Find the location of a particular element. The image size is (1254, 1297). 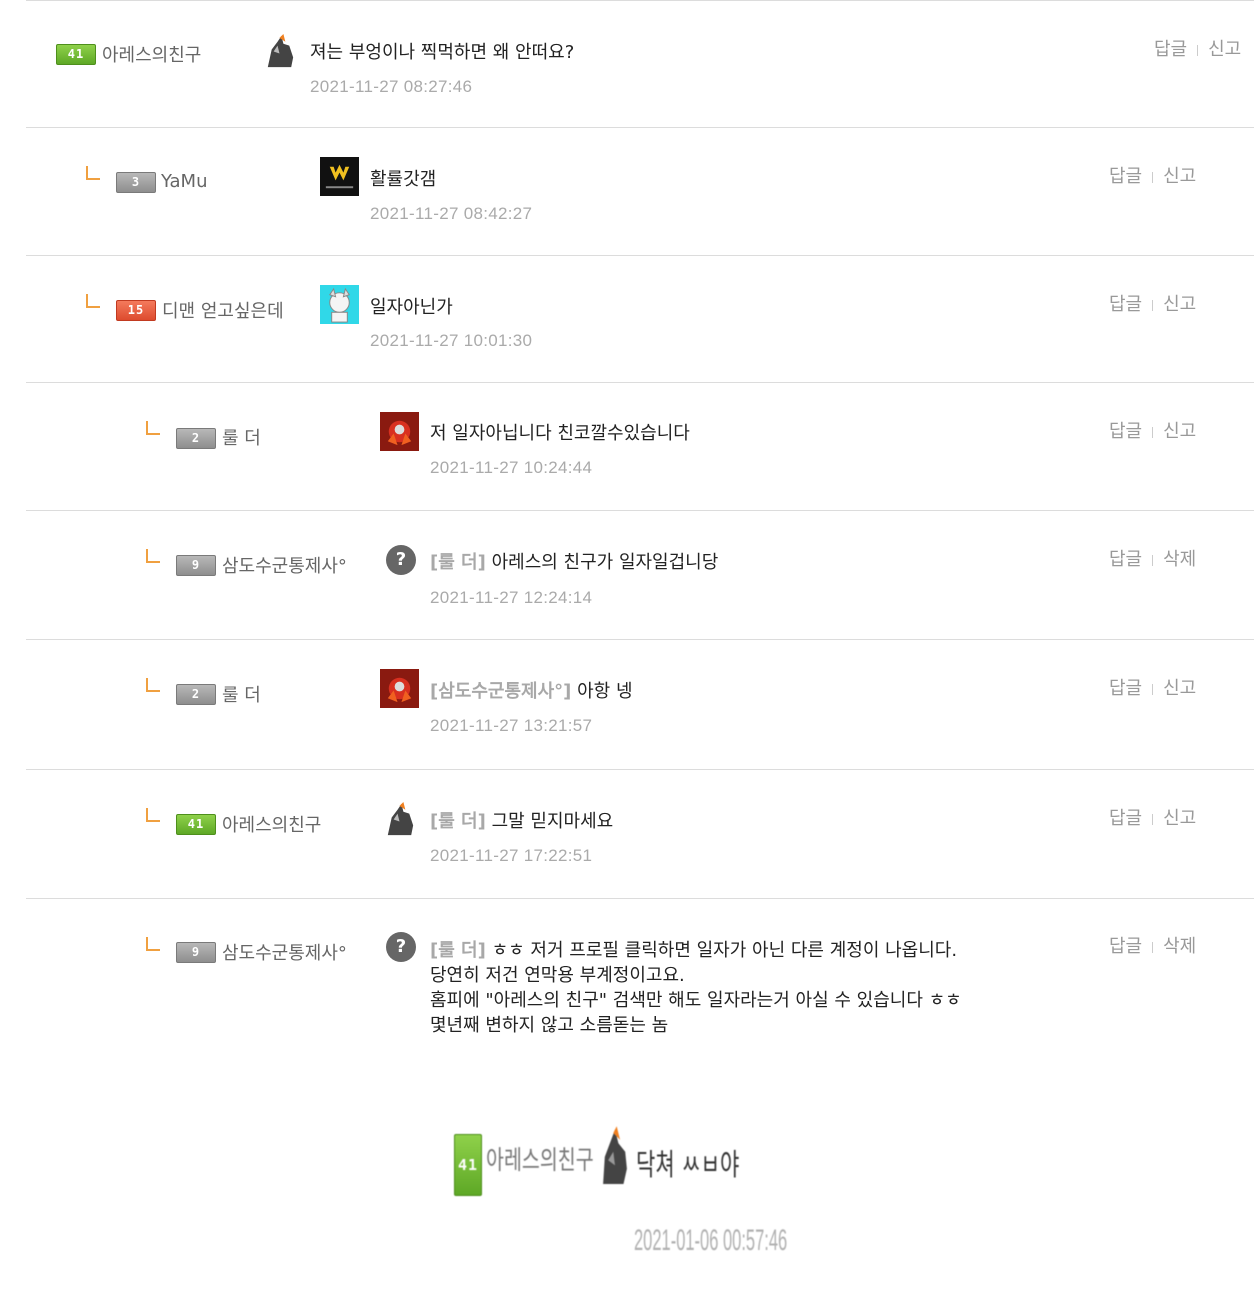

comment-text: [룰 더] 아레스의 친구가 일자일겁니당 is located at coordinates (574, 562).